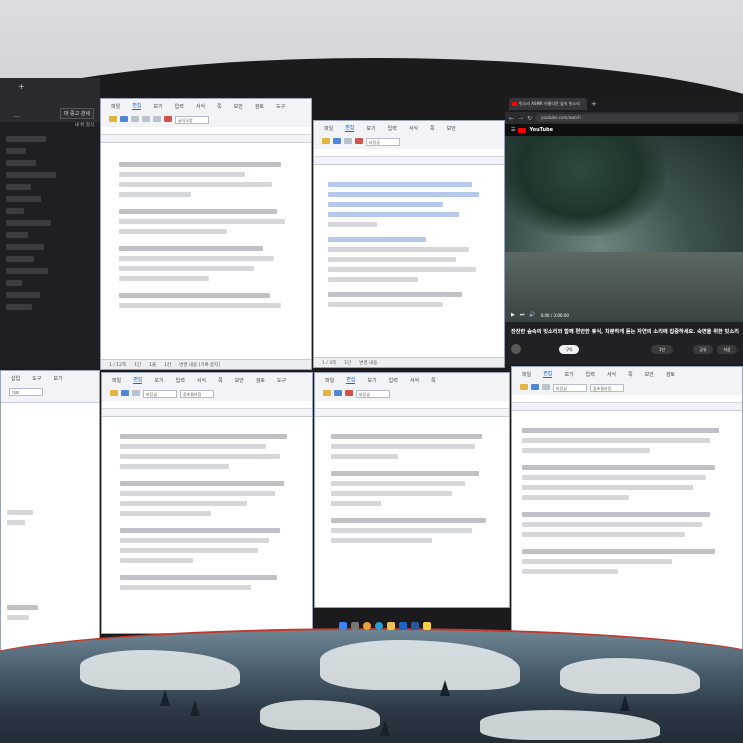 The width and height of the screenshot is (743, 743). Describe the element at coordinates (391, 626) in the screenshot. I see `folder-icon` at that location.